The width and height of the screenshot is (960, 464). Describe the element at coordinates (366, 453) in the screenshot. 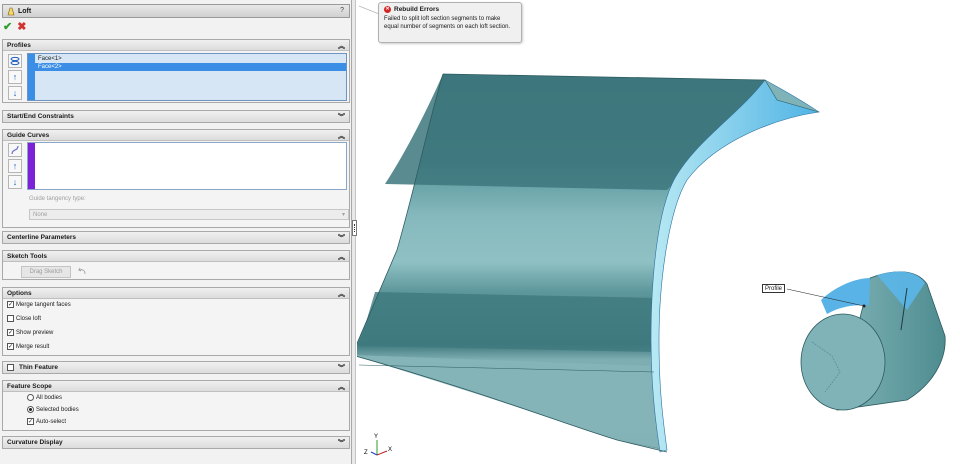

I see `triad-z-label: Z` at that location.